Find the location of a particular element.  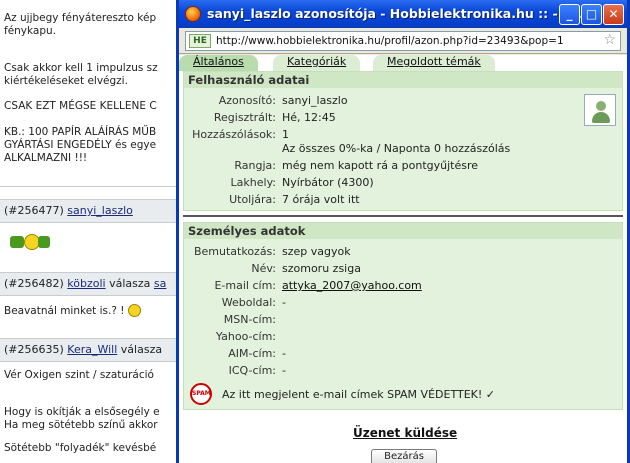

avatar-head-icon is located at coordinates (601, 106).